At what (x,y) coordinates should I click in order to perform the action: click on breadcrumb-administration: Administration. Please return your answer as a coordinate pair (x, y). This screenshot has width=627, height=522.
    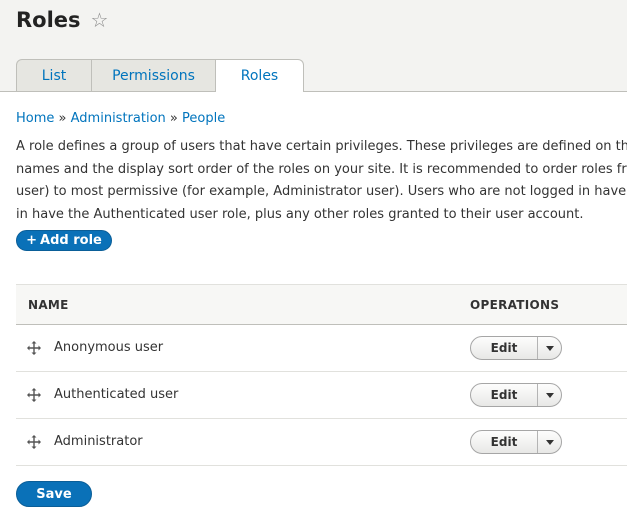
    Looking at the image, I should click on (118, 118).